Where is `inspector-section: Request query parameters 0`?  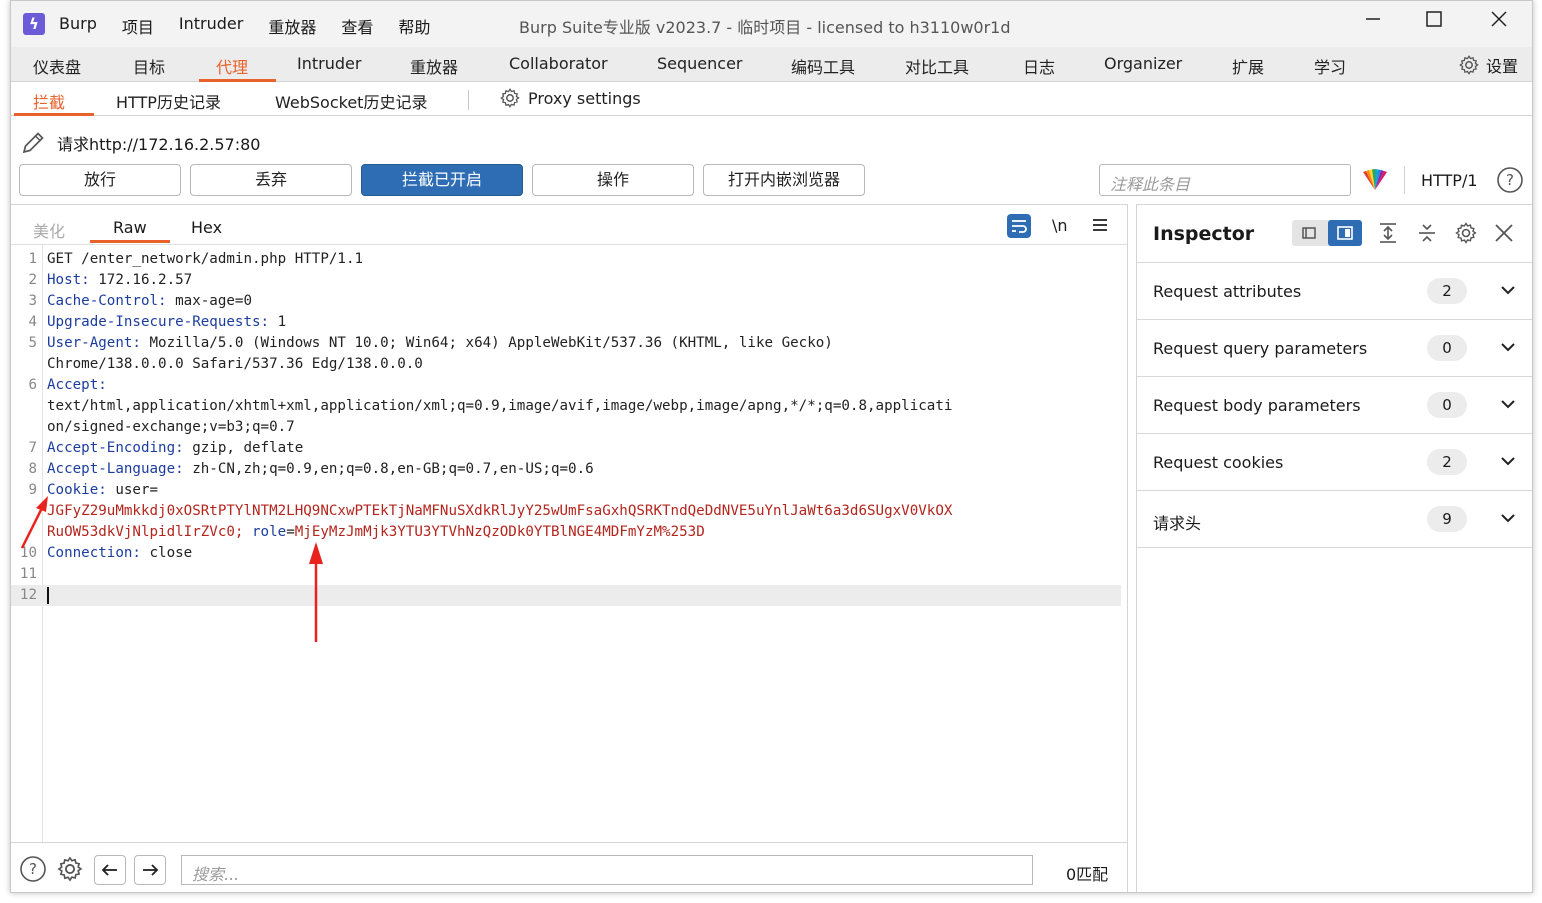
inspector-section: Request query parameters 0 is located at coordinates (1334, 348).